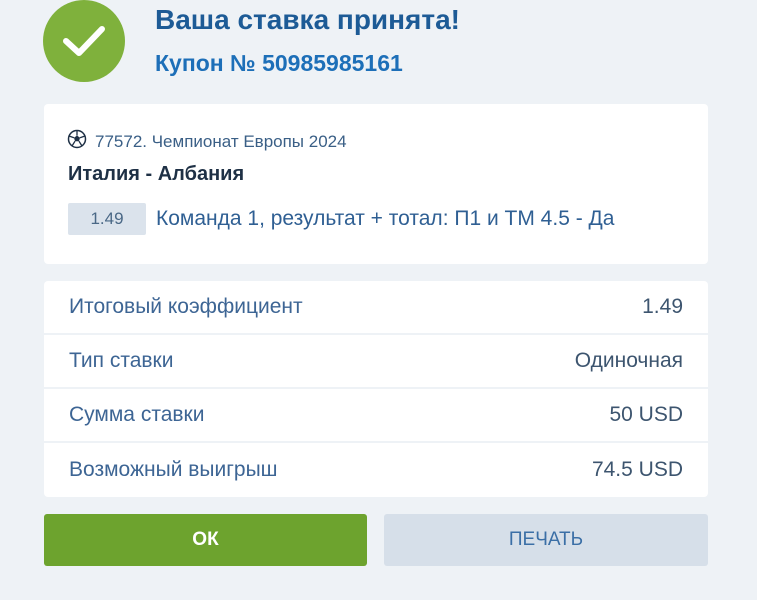 The image size is (757, 600). I want to click on odds-badge: 1.49, so click(107, 219).